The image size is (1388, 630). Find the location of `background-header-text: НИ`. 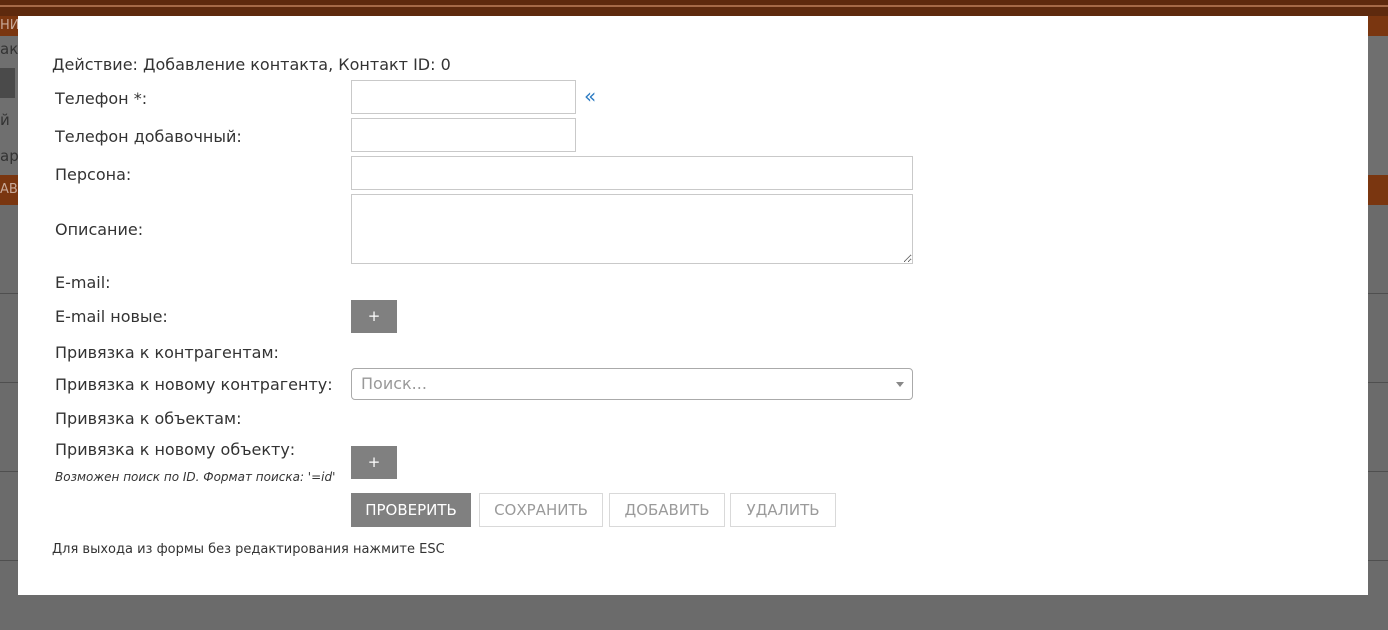

background-header-text: НИ is located at coordinates (10, 25).